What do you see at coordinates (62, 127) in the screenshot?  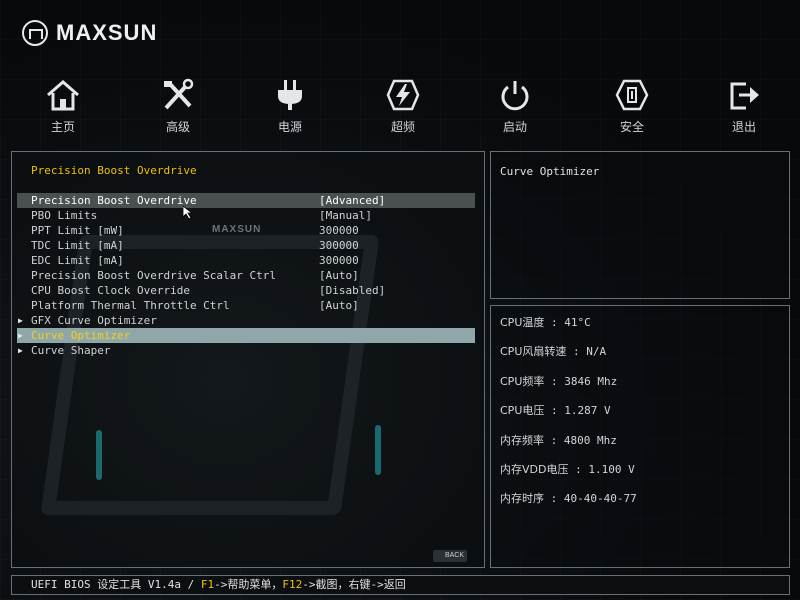 I see `nav-label: 主页` at bounding box center [62, 127].